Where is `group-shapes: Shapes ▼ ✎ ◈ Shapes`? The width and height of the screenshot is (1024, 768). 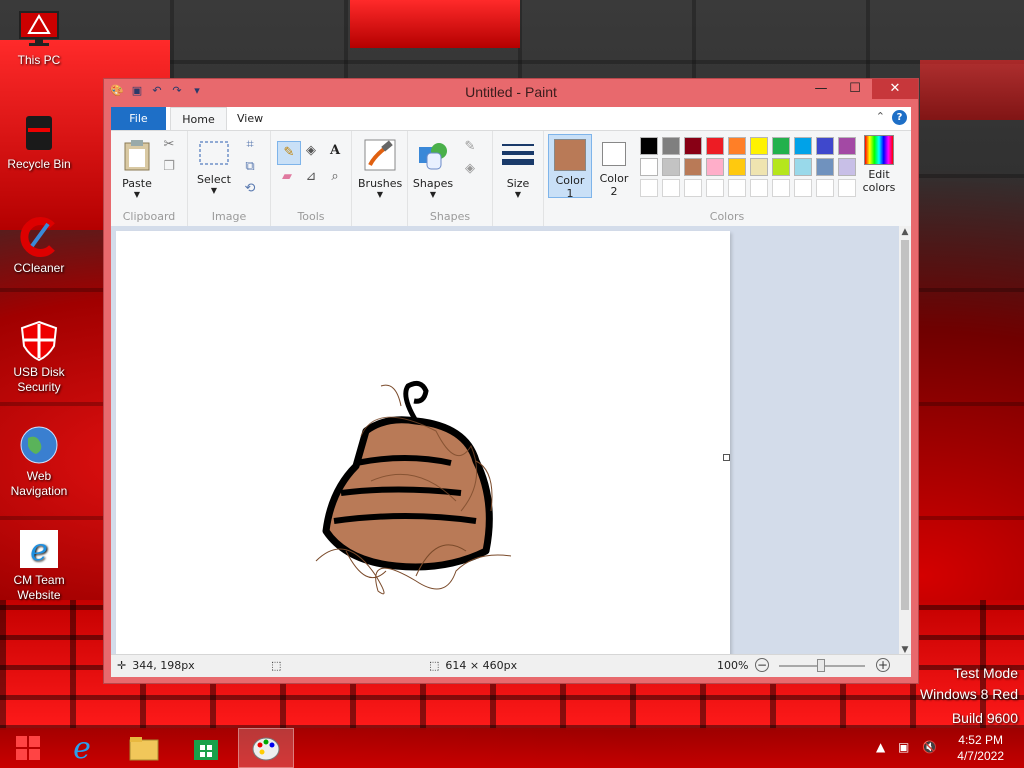 group-shapes: Shapes ▼ ✎ ◈ Shapes is located at coordinates (450, 178).